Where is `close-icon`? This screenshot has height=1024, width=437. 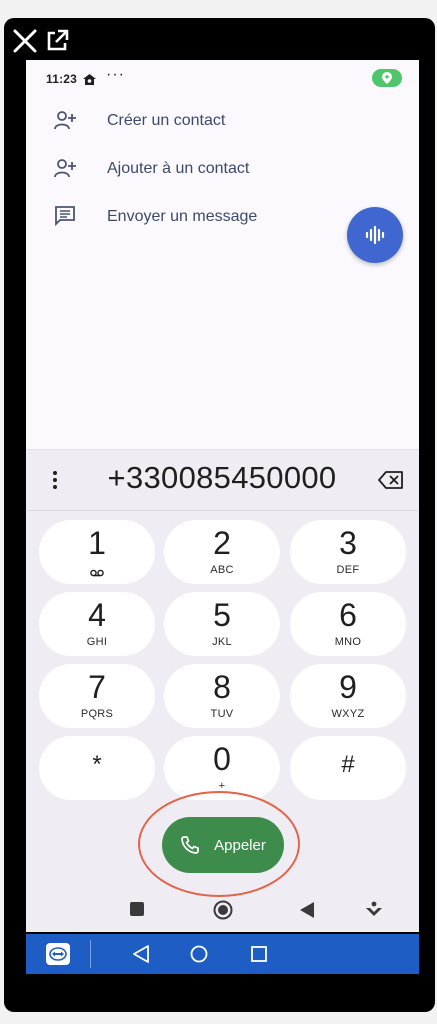 close-icon is located at coordinates (25, 41).